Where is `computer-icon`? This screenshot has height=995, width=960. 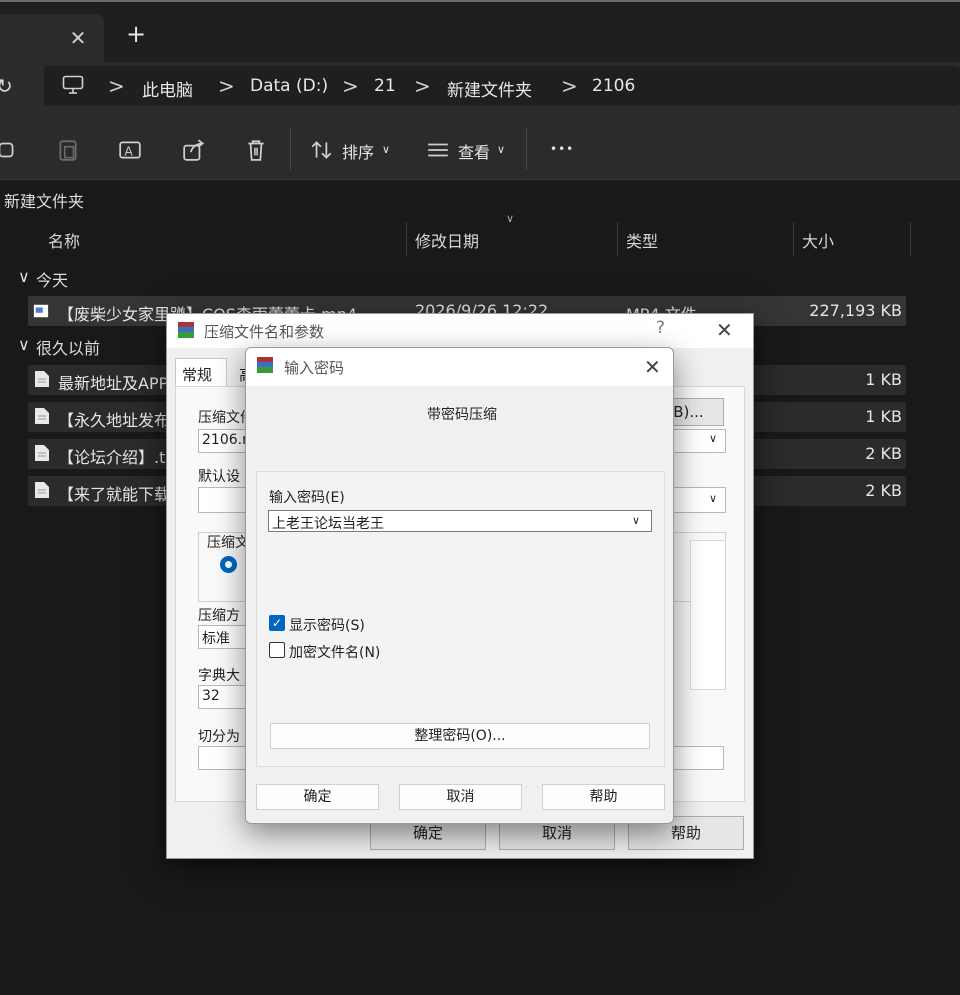 computer-icon is located at coordinates (73, 85).